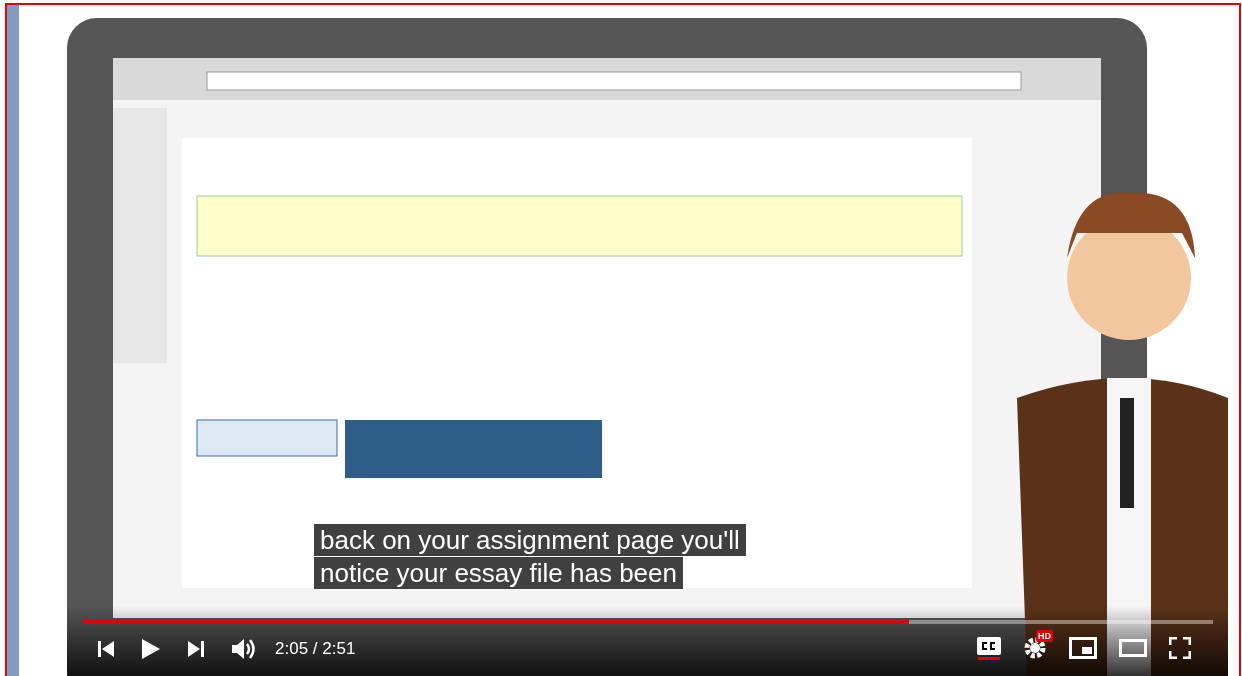 Image resolution: width=1242 pixels, height=676 pixels. I want to click on fullscreen-icon, so click(1180, 648).